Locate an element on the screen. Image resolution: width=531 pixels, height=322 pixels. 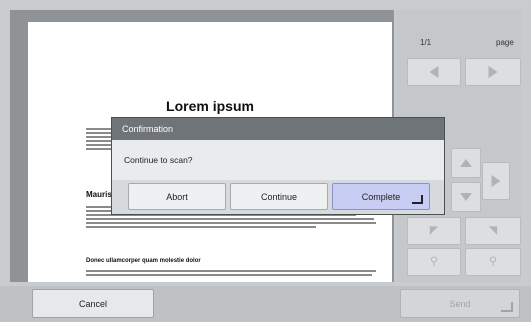
send-button: Send is located at coordinates (460, 303).